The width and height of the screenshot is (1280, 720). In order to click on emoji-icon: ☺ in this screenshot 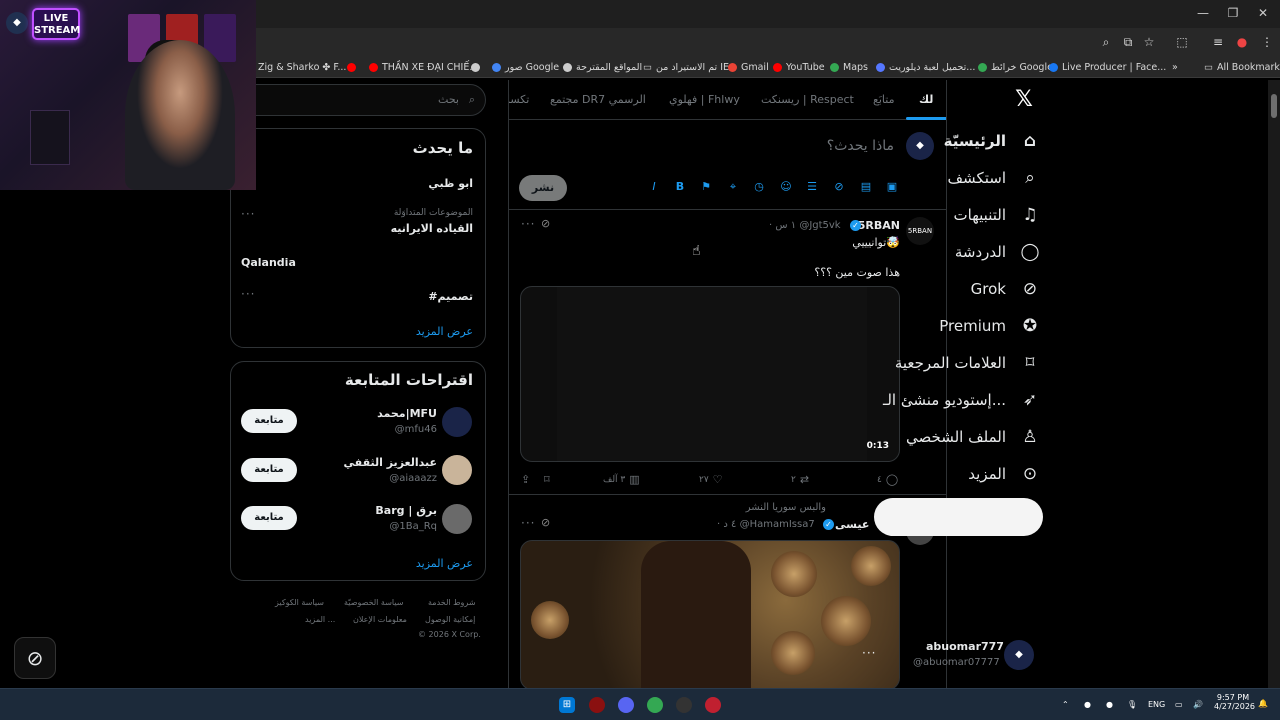, I will do `click(786, 187)`.